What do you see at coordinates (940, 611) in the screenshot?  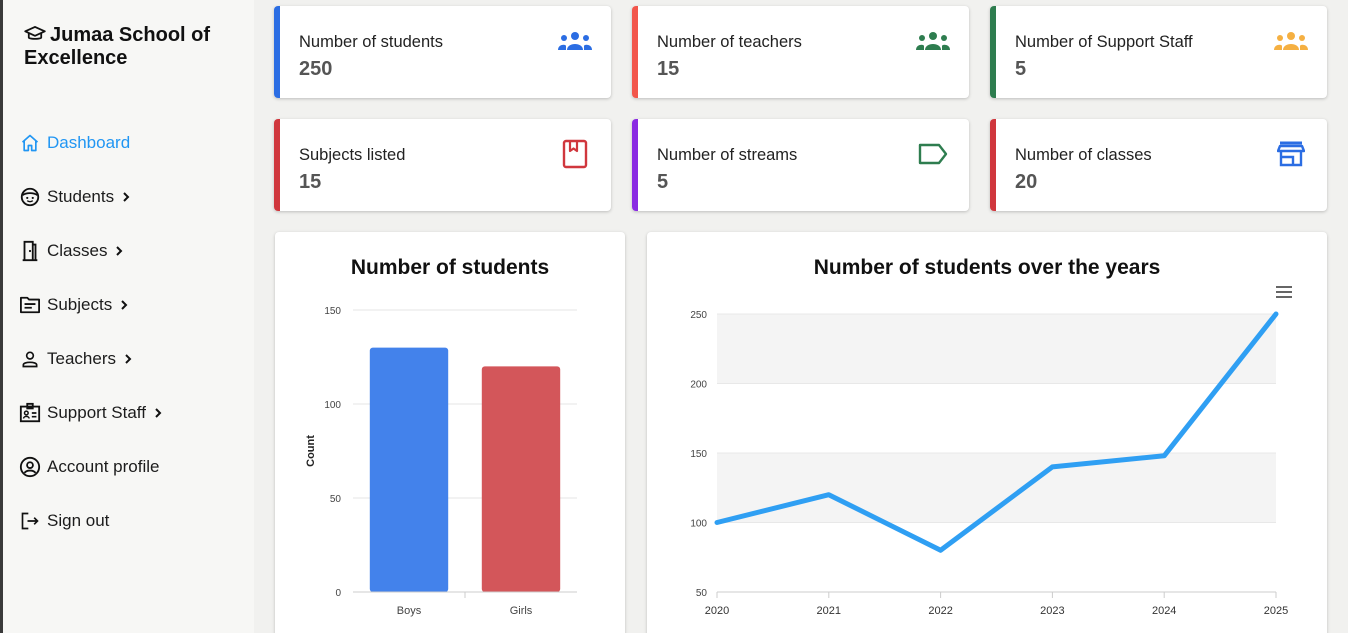 I see `x-tick-label: 2022` at bounding box center [940, 611].